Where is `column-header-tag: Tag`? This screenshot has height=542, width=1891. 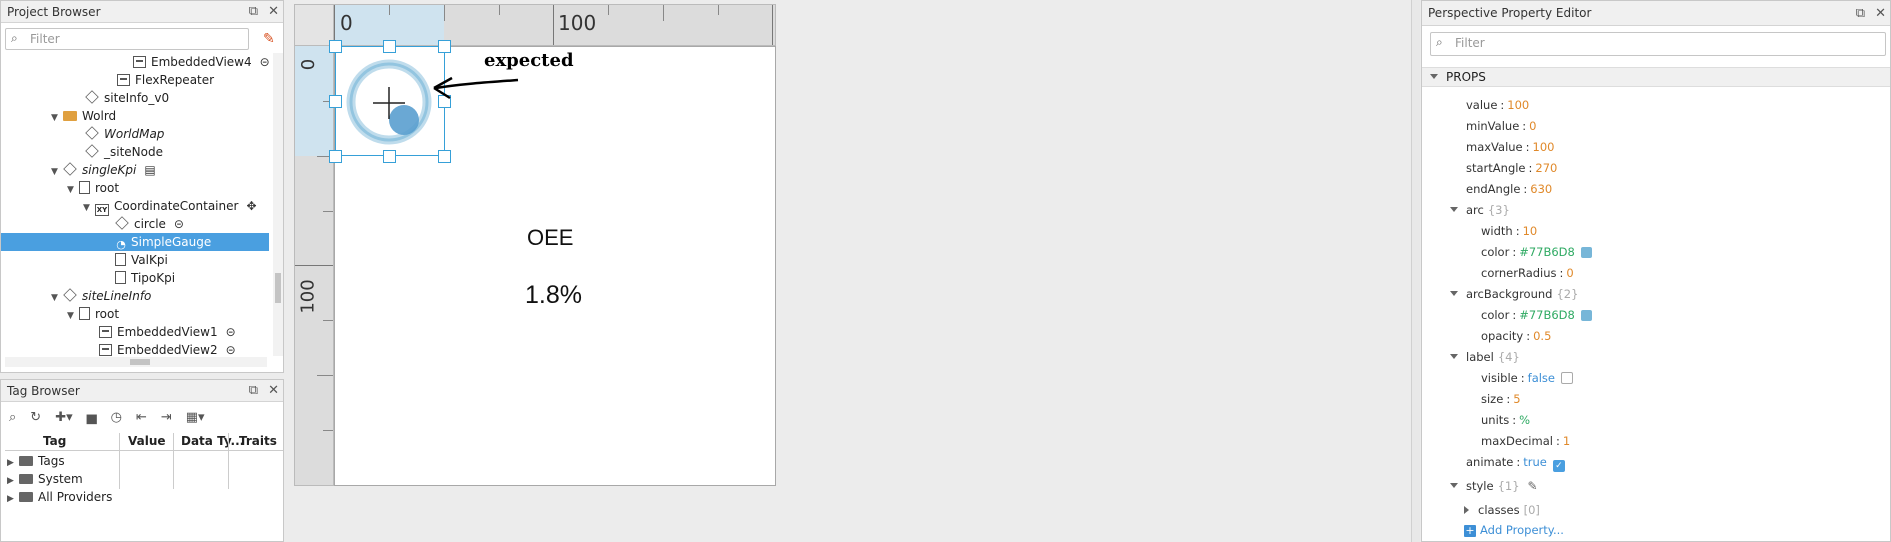 column-header-tag: Tag is located at coordinates (54, 441).